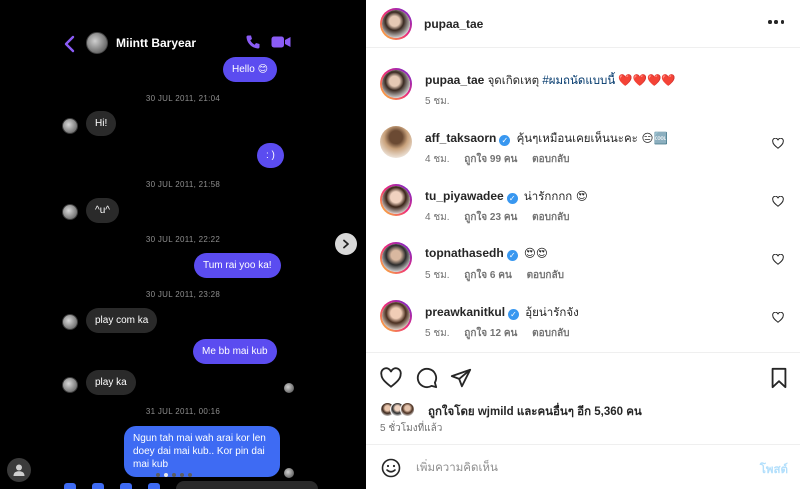 Image resolution: width=800 pixels, height=489 pixels. Describe the element at coordinates (183, 184) in the screenshot. I see `message-timestamp: 30 JUL 2011, 21:58` at that location.